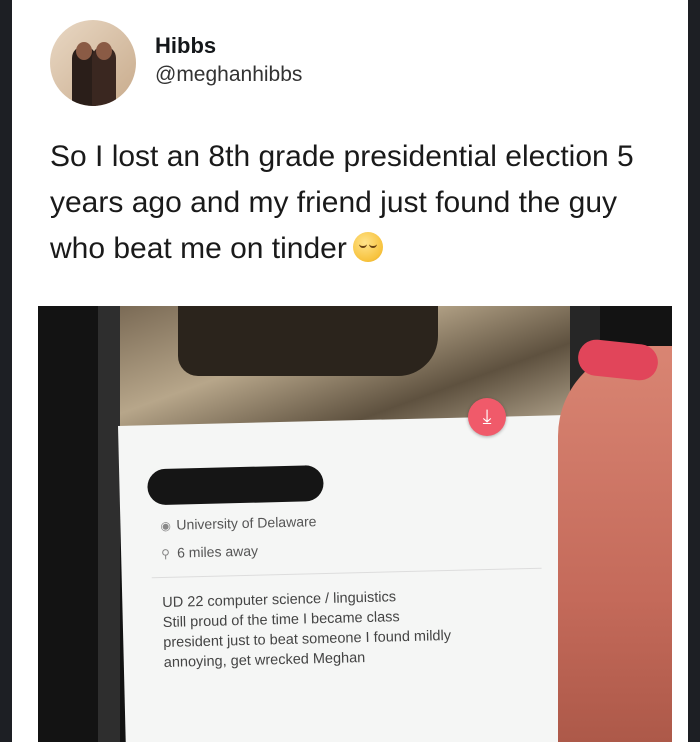 This screenshot has width=700, height=742. I want to click on phone-frame-left, so click(109, 524).